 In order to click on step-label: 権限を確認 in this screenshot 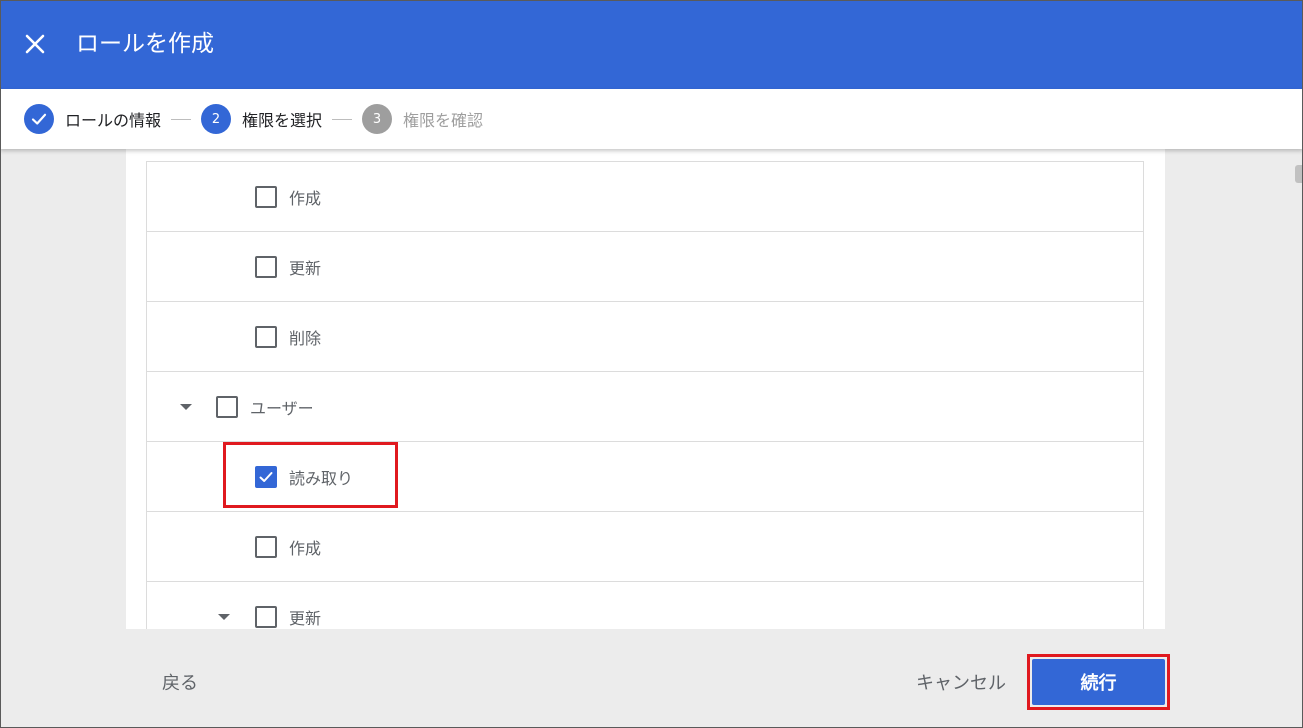, I will do `click(443, 120)`.